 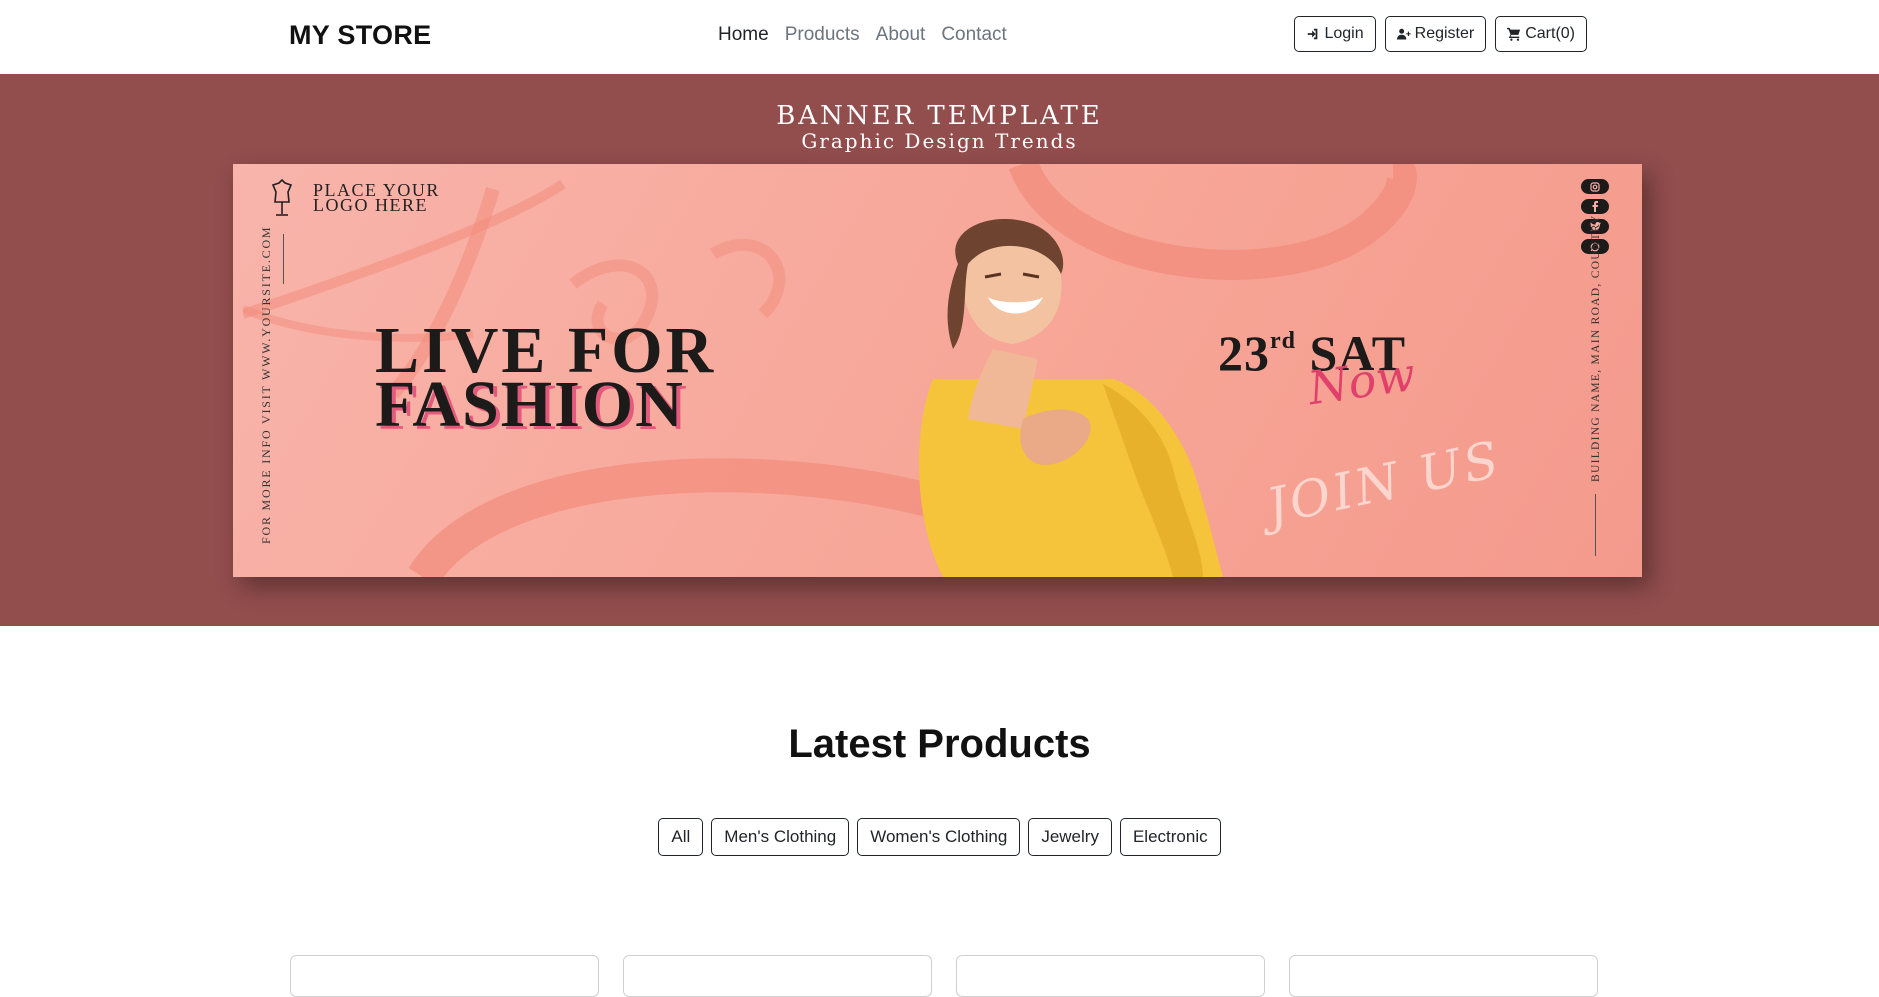 I want to click on divider-line-right, so click(x=1595, y=525).